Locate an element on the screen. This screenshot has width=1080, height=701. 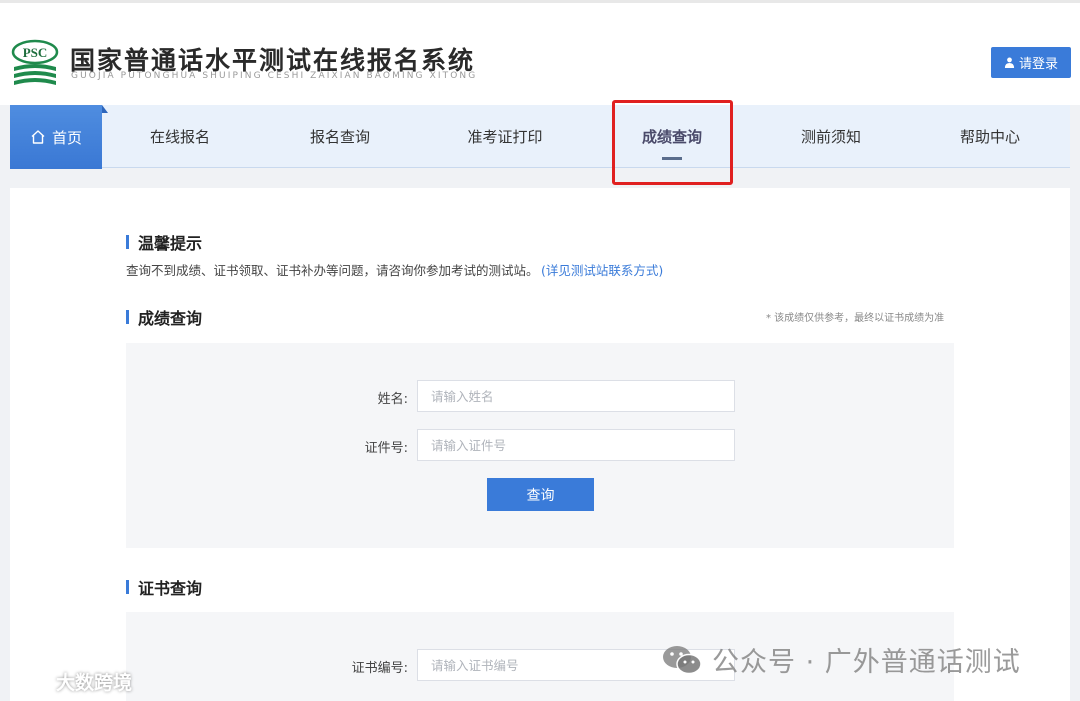
name-input is located at coordinates (576, 396).